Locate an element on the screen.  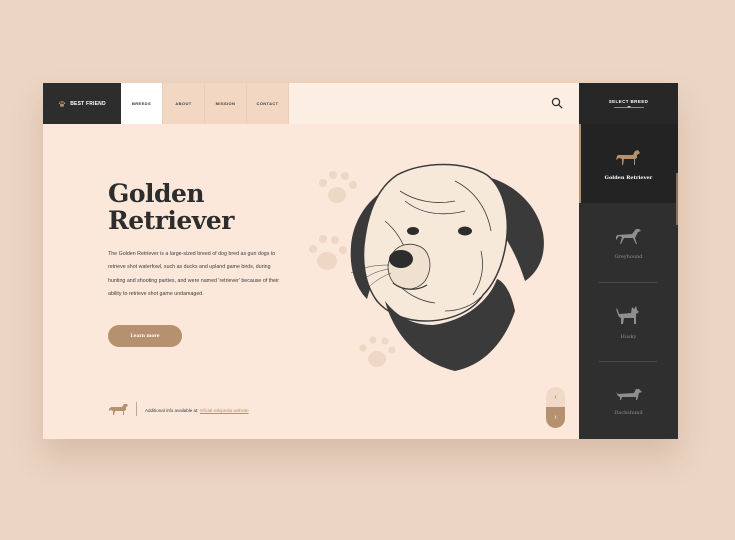
previous-button: ‹ is located at coordinates (555, 397).